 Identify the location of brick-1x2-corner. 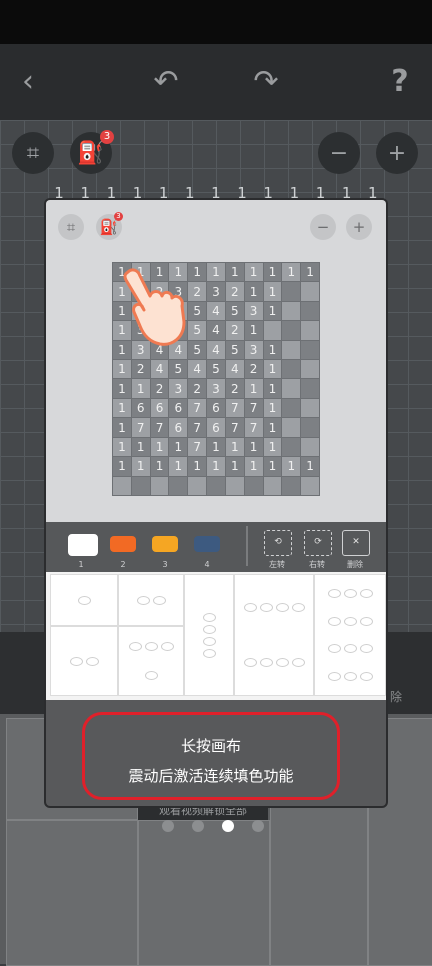
(151, 600).